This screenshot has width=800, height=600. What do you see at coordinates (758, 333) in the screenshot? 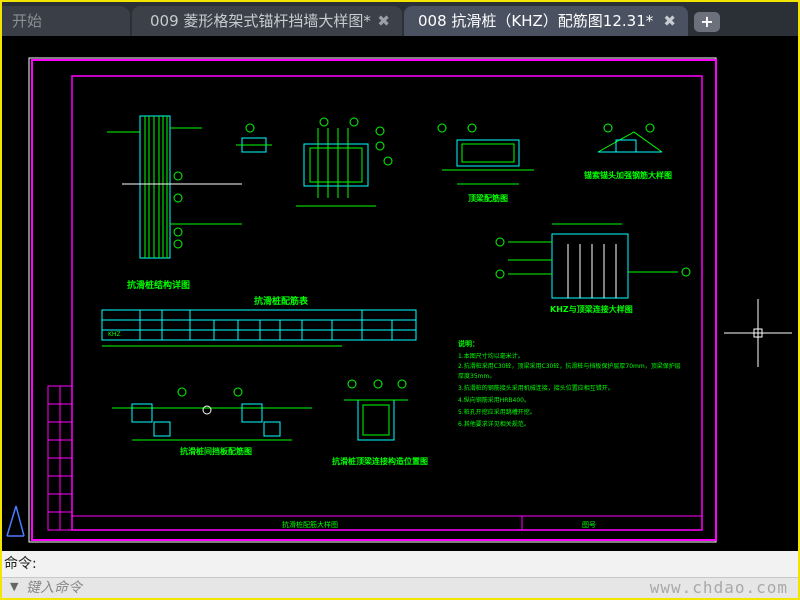
I see `crosshair-cursor` at bounding box center [758, 333].